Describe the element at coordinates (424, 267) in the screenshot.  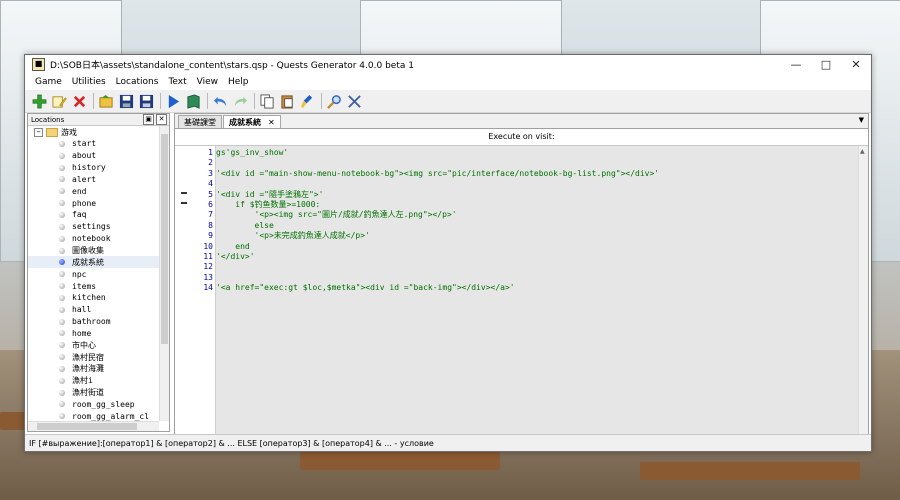
I see `code-line: 12` at that location.